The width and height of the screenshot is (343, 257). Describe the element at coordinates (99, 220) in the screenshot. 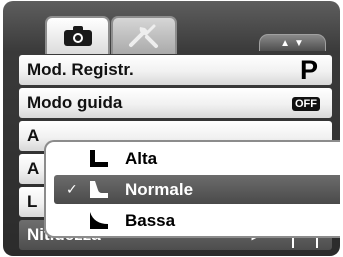

I see `sharpness-low-icon` at that location.